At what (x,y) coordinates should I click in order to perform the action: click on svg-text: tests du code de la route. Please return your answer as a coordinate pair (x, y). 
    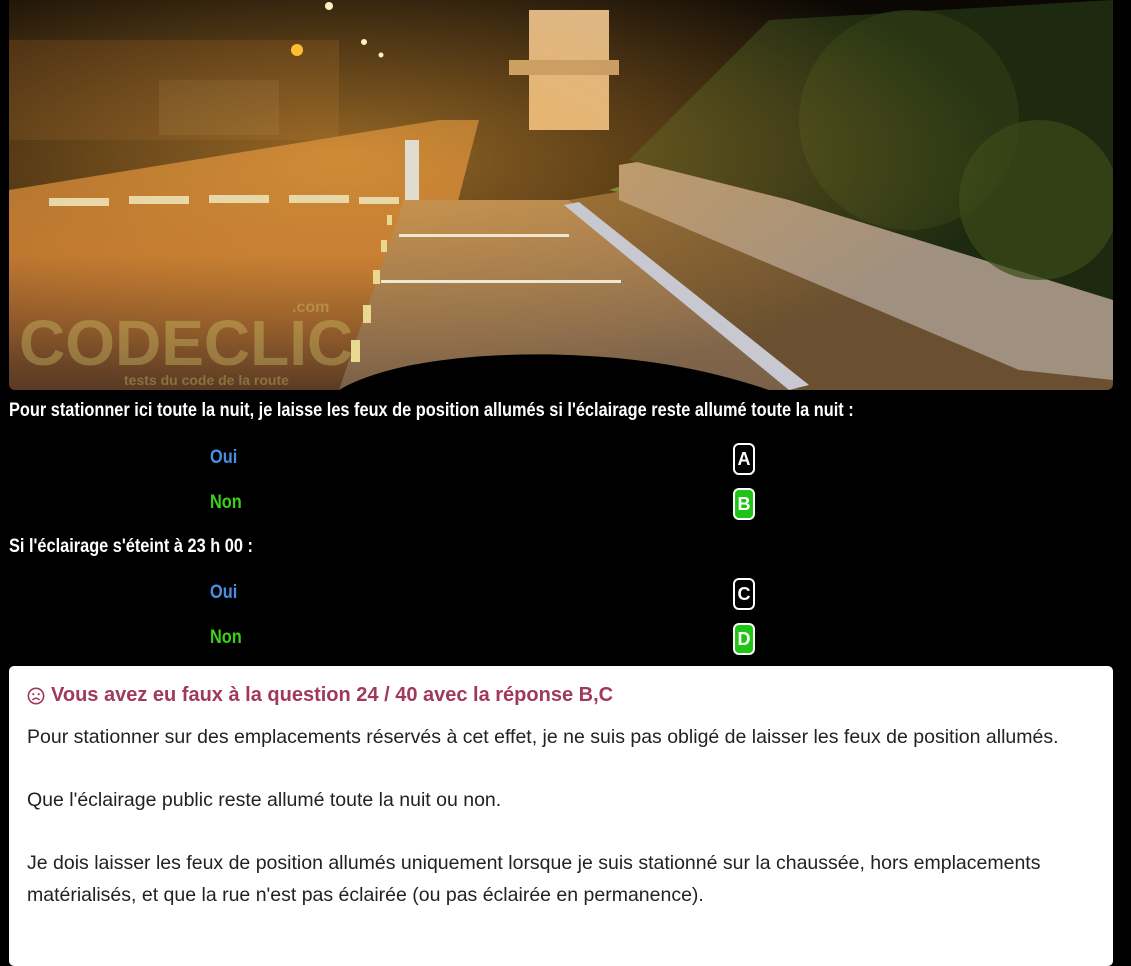
    Looking at the image, I should click on (206, 380).